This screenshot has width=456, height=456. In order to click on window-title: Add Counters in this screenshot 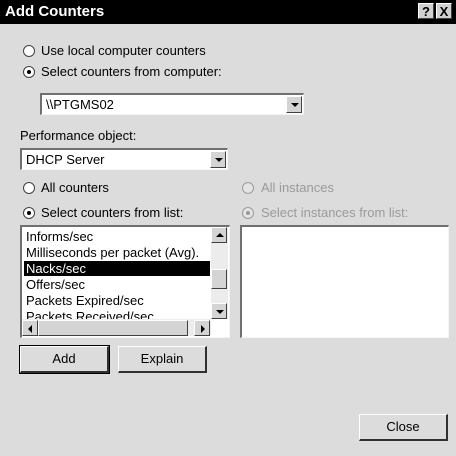, I will do `click(55, 11)`.